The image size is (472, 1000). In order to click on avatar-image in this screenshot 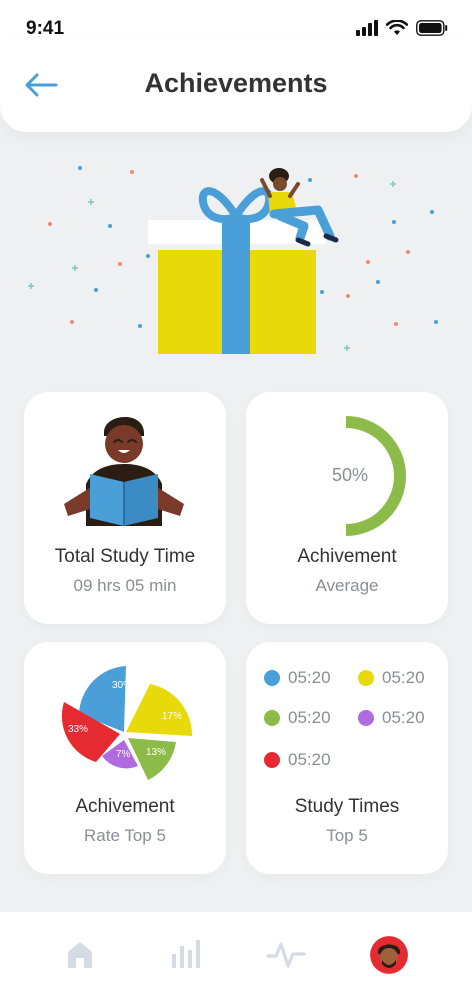, I will do `click(389, 955)`.